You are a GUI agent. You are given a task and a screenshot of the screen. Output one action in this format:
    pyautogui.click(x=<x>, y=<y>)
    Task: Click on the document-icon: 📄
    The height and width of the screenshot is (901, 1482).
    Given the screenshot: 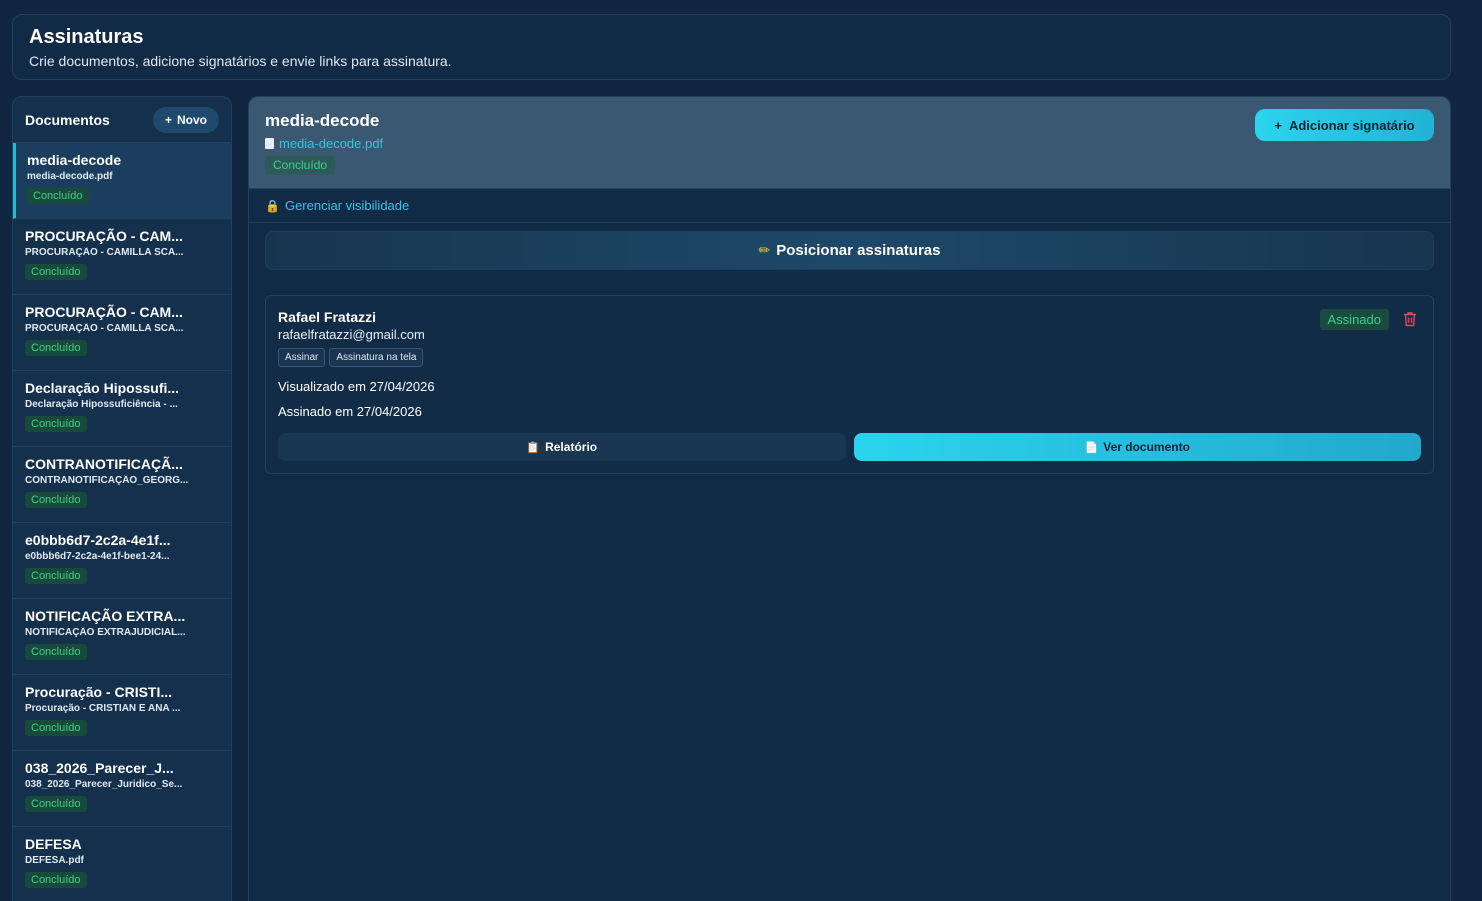 What is the action you would take?
    pyautogui.click(x=1091, y=447)
    